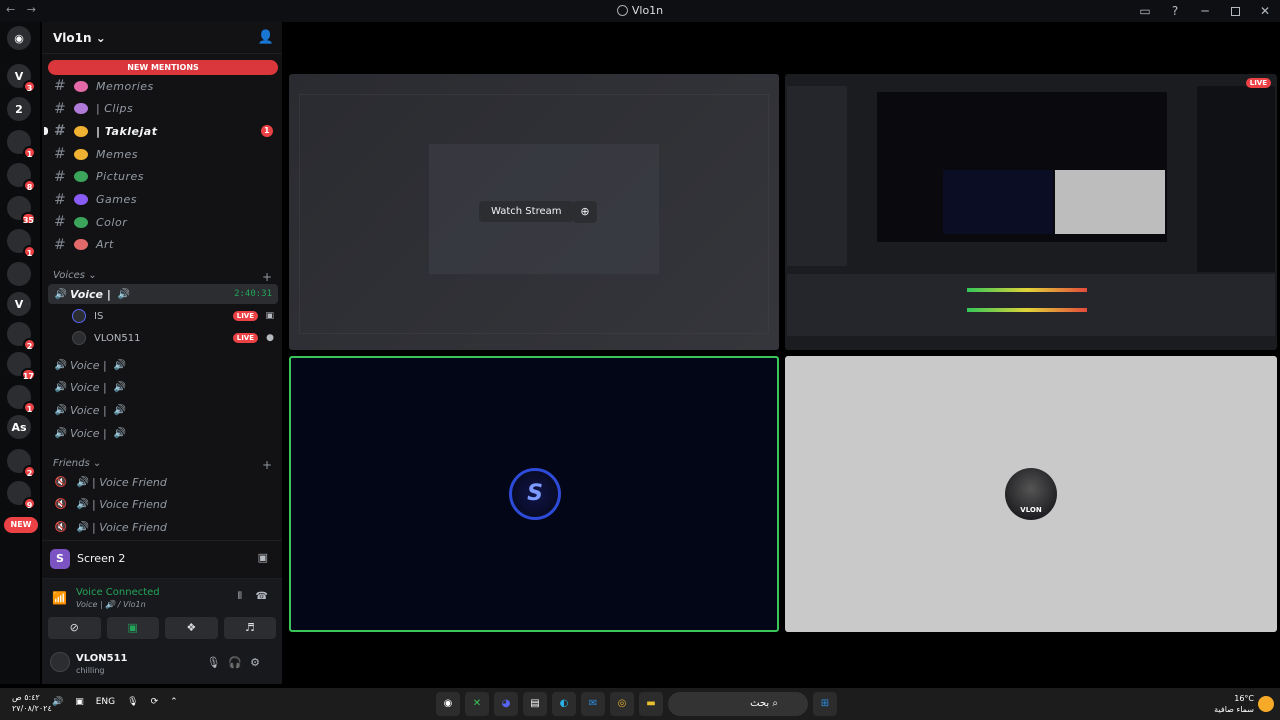  I want to click on search-box: بحث ⌕, so click(738, 704).